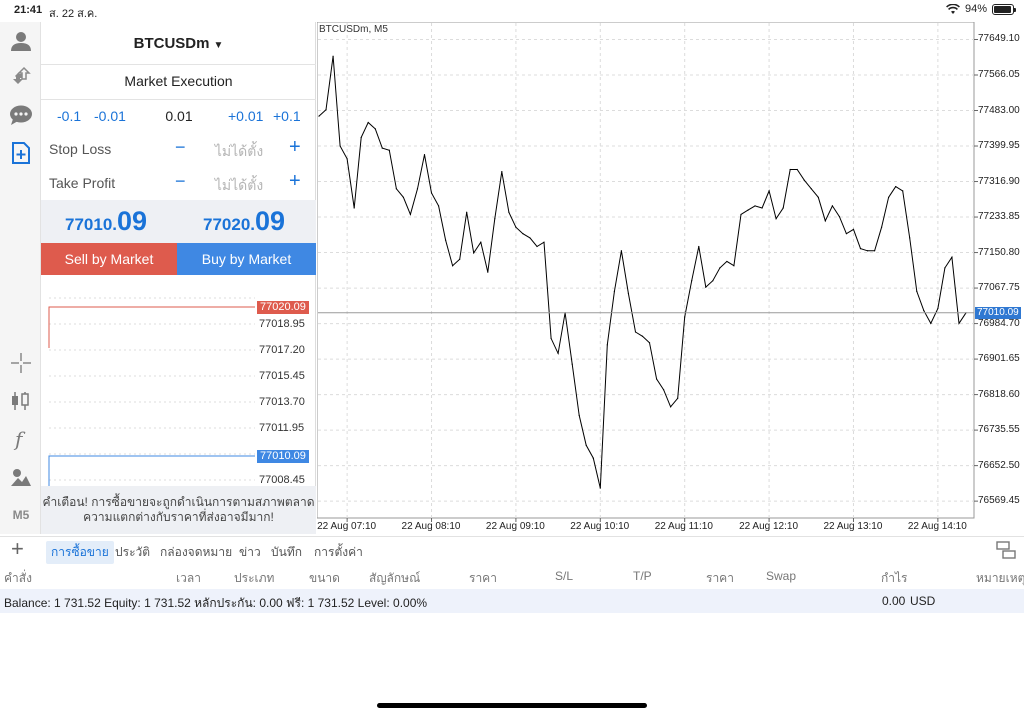 This screenshot has width=1024, height=715. Describe the element at coordinates (853, 526) in the screenshot. I see `x-tick-label: 22 Aug 13:10` at that location.